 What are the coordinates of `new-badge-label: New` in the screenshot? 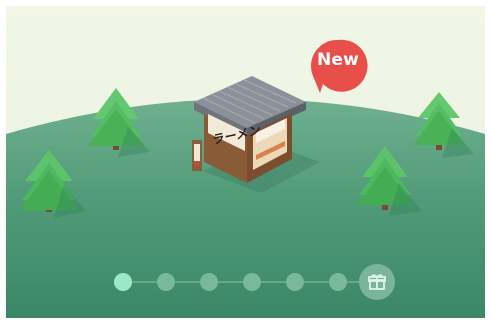 It's located at (338, 60).